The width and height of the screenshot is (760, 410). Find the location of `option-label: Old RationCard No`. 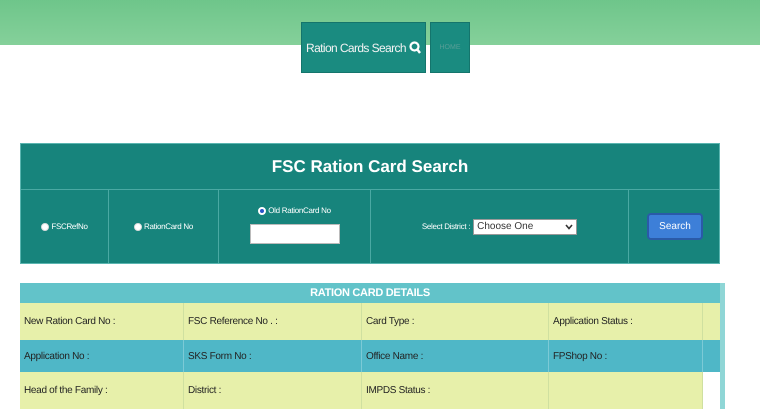

option-label: Old RationCard No is located at coordinates (299, 210).